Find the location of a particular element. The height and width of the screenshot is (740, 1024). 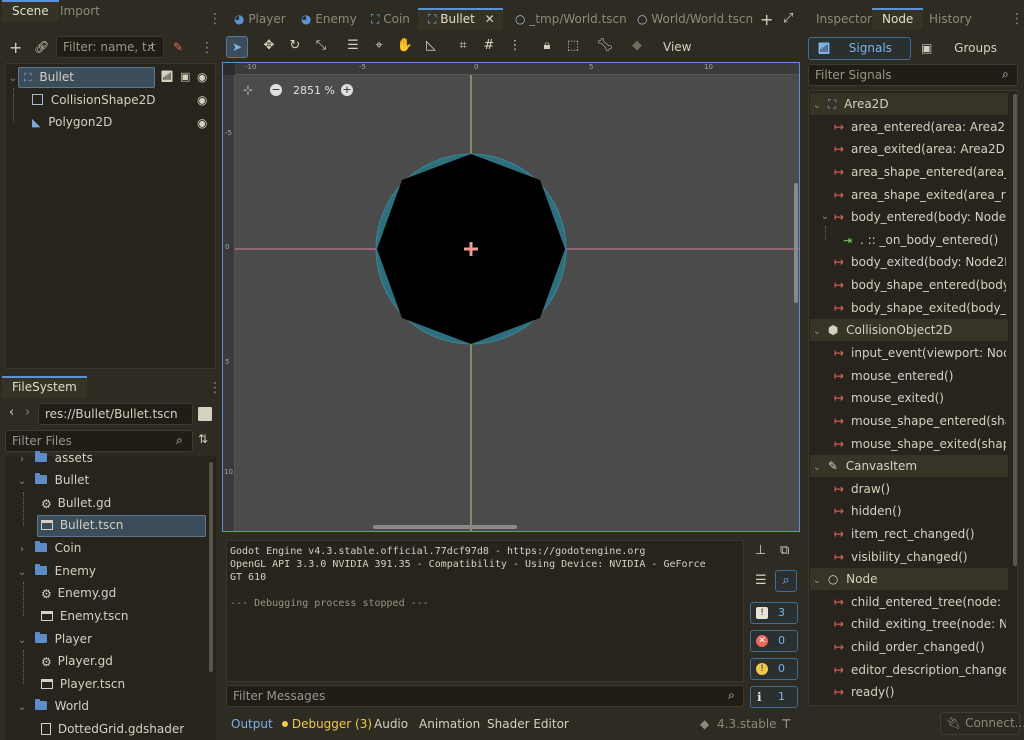

signals-scrollbar is located at coordinates (1015, 330).